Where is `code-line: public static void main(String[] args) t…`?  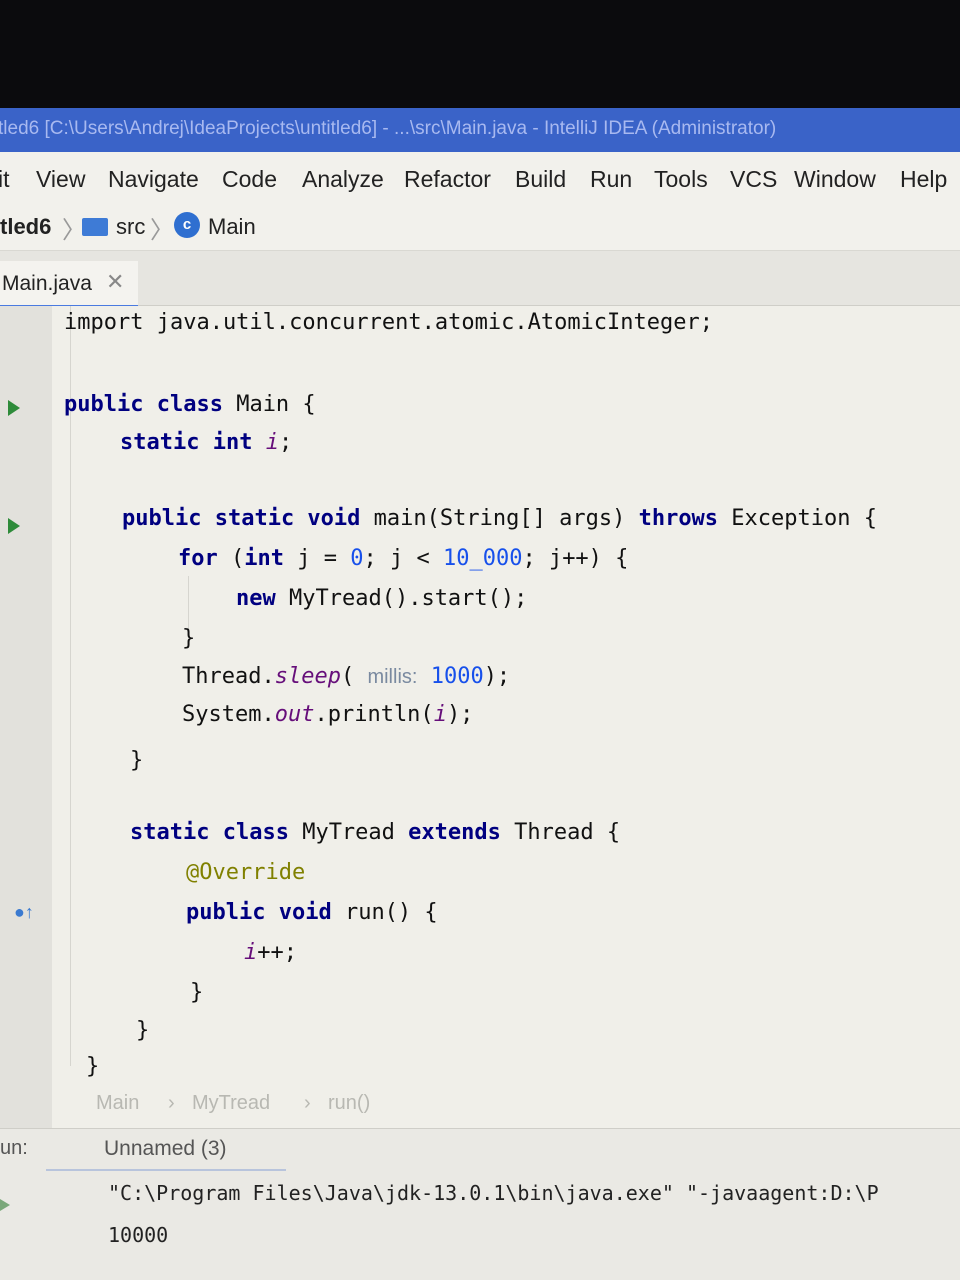
code-line: public static void main(String[] args) t… is located at coordinates (500, 518).